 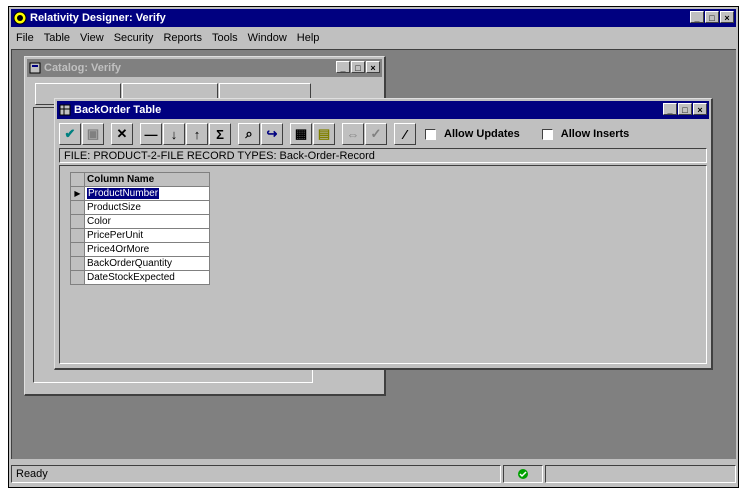 What do you see at coordinates (182, 38) in the screenshot?
I see `menu-reports: Reports` at bounding box center [182, 38].